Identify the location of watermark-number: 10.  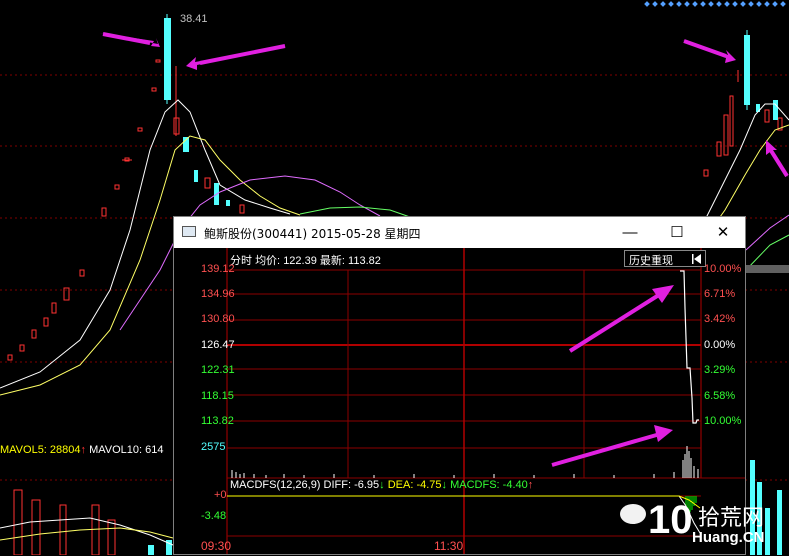
(670, 520).